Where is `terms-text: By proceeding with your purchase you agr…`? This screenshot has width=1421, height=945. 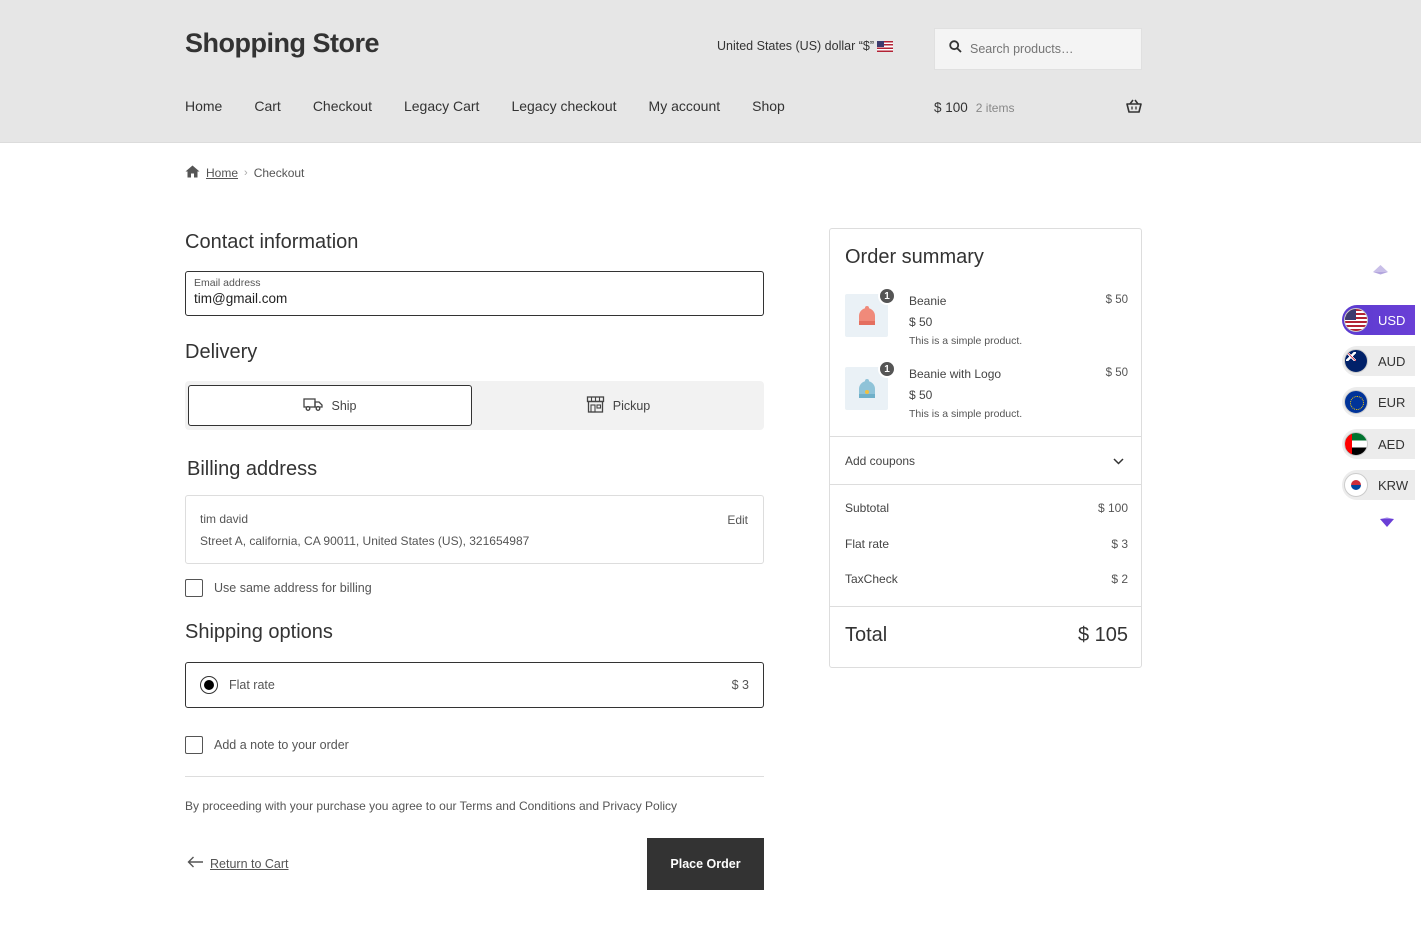 terms-text: By proceeding with your purchase you agr… is located at coordinates (431, 806).